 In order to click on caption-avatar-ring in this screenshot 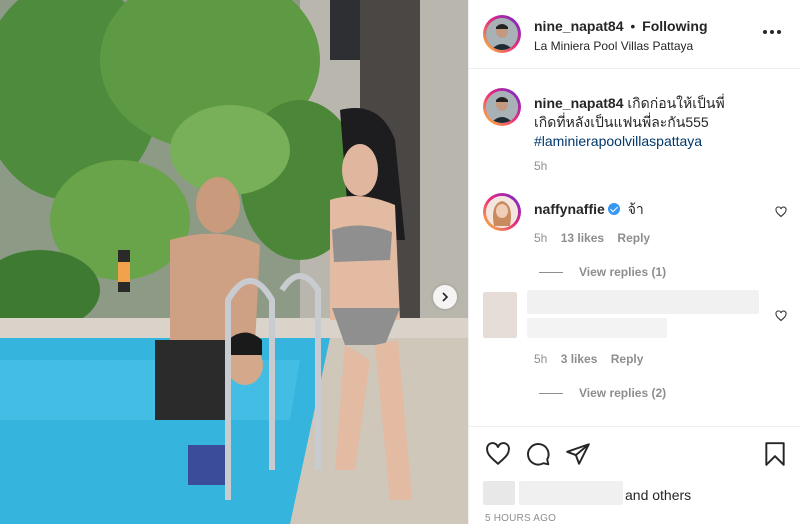, I will do `click(502, 107)`.